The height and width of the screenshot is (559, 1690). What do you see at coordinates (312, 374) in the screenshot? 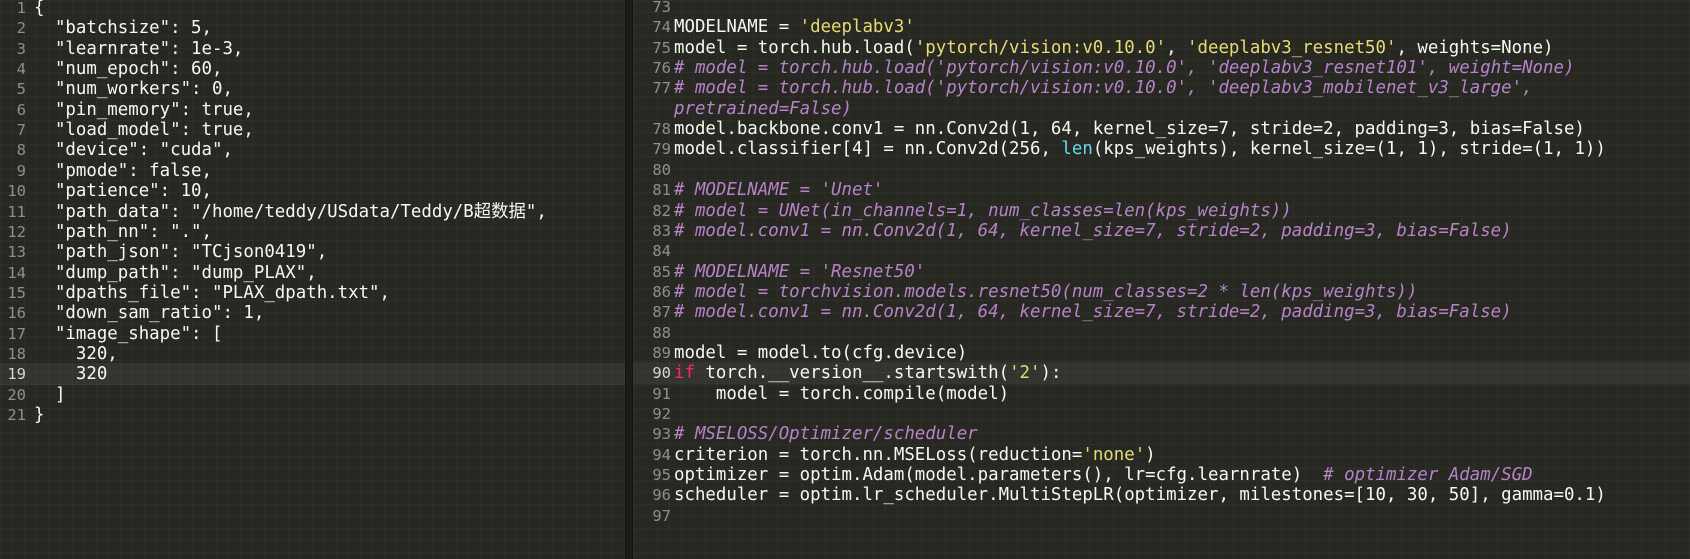
I see `code-line: 19 320` at bounding box center [312, 374].